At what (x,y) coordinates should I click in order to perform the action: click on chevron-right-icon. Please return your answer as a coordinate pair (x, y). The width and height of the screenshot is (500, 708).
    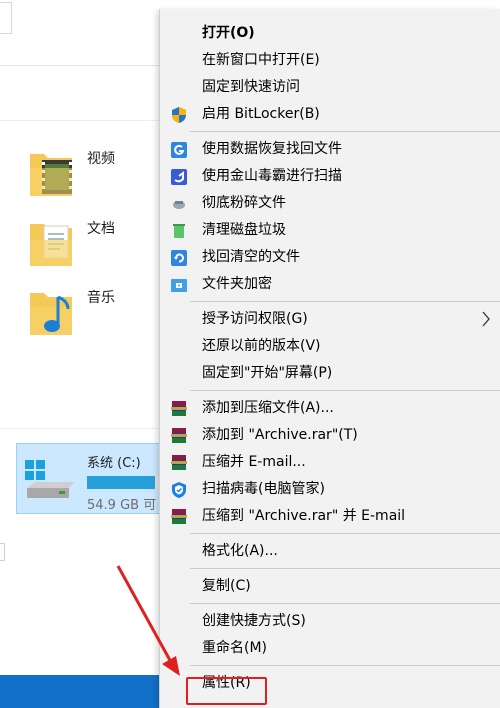
    Looking at the image, I should click on (486, 319).